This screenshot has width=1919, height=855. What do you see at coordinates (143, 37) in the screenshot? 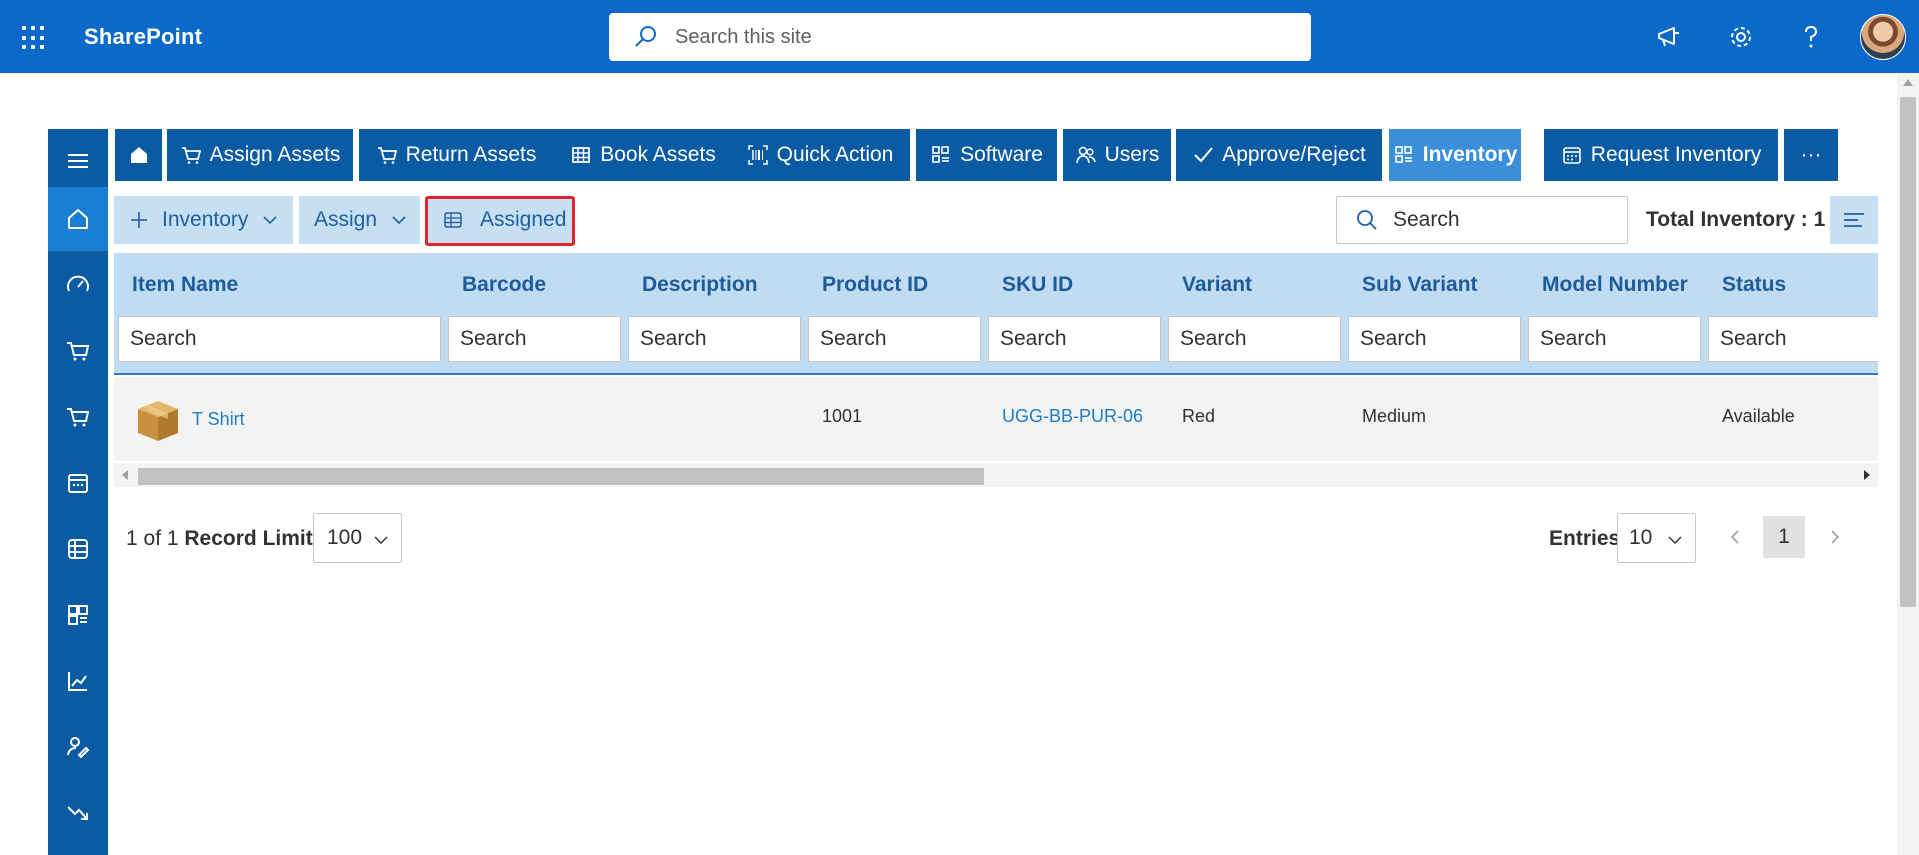
I see `brand-title: SharePoint` at bounding box center [143, 37].